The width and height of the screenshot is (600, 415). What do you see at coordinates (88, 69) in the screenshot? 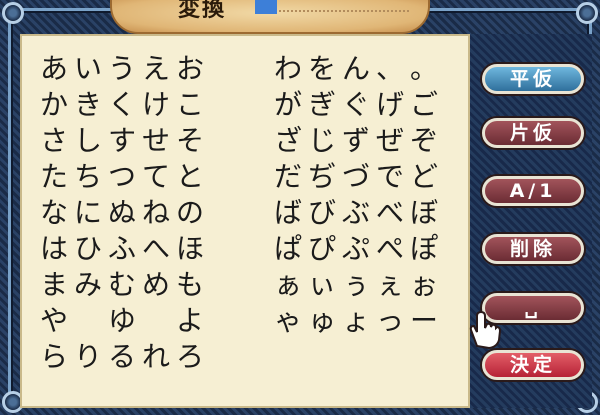
I see `kana-key: い` at bounding box center [88, 69].